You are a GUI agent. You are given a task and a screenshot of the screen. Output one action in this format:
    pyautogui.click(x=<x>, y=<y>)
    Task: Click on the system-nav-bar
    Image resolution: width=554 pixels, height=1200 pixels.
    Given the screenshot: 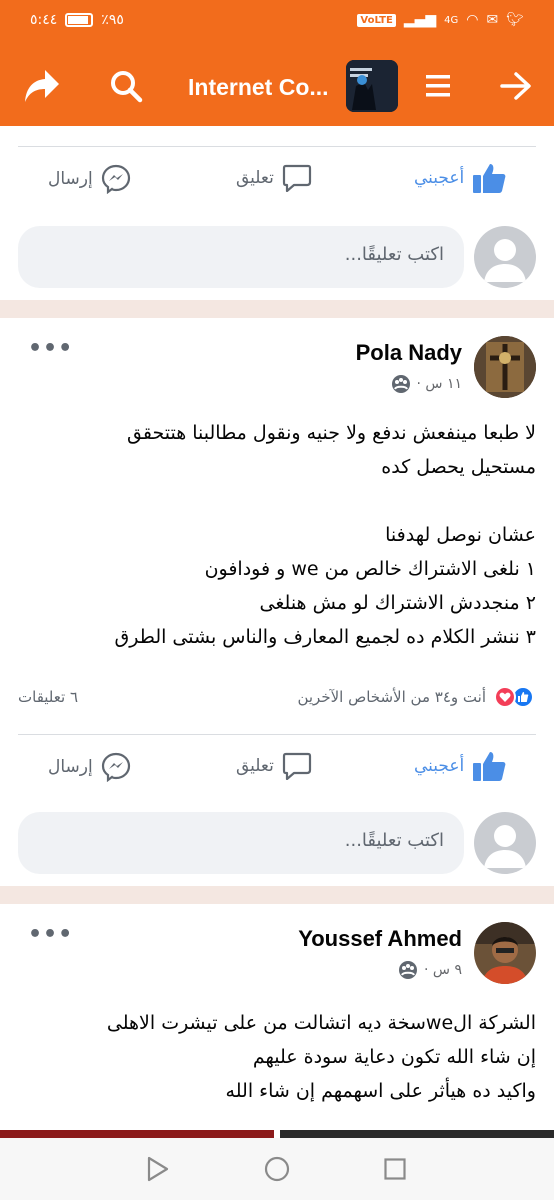 What is the action you would take?
    pyautogui.click(x=277, y=1169)
    